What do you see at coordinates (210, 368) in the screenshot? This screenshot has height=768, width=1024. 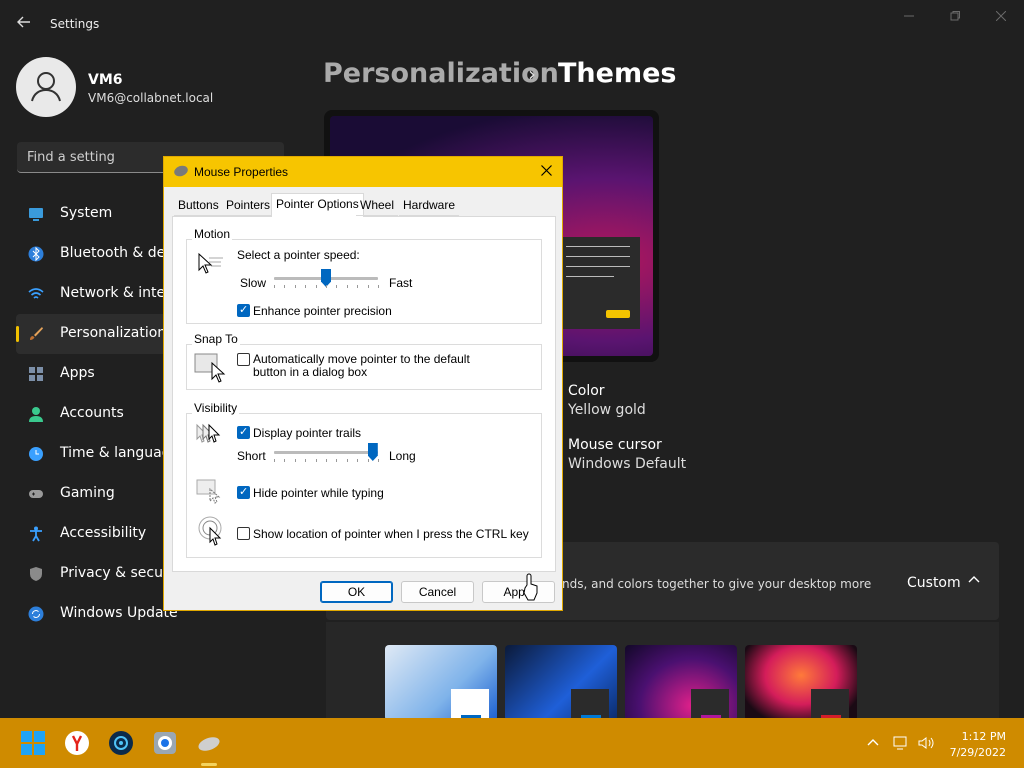 I see `snap-to-icon` at bounding box center [210, 368].